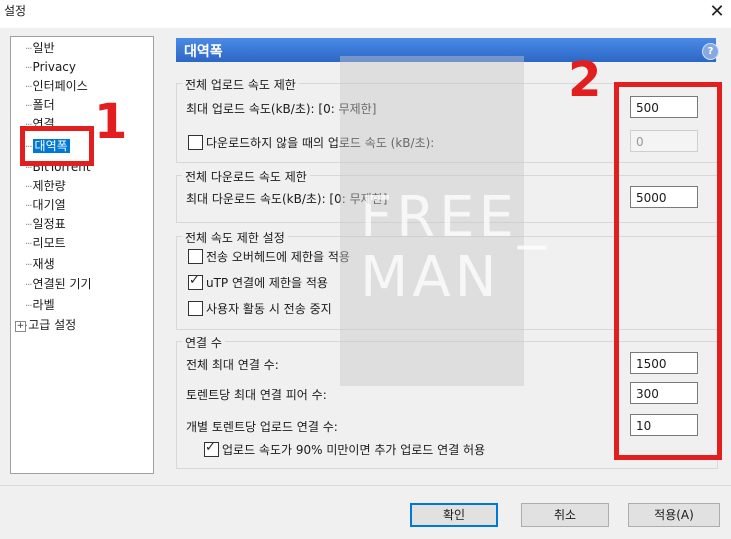 The image size is (731, 539). Describe the element at coordinates (565, 515) in the screenshot. I see `cancel-button: 취소` at that location.